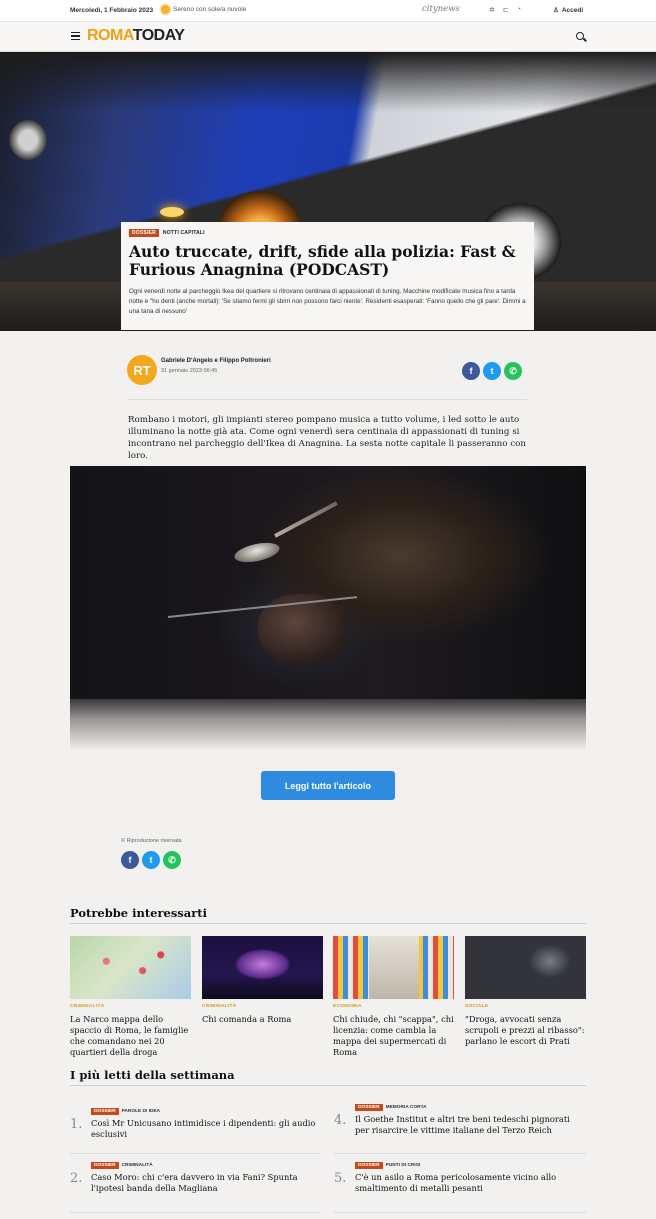 This screenshot has width=656, height=1219. What do you see at coordinates (110, 35) in the screenshot?
I see `logo-roma: ROMA` at bounding box center [110, 35].